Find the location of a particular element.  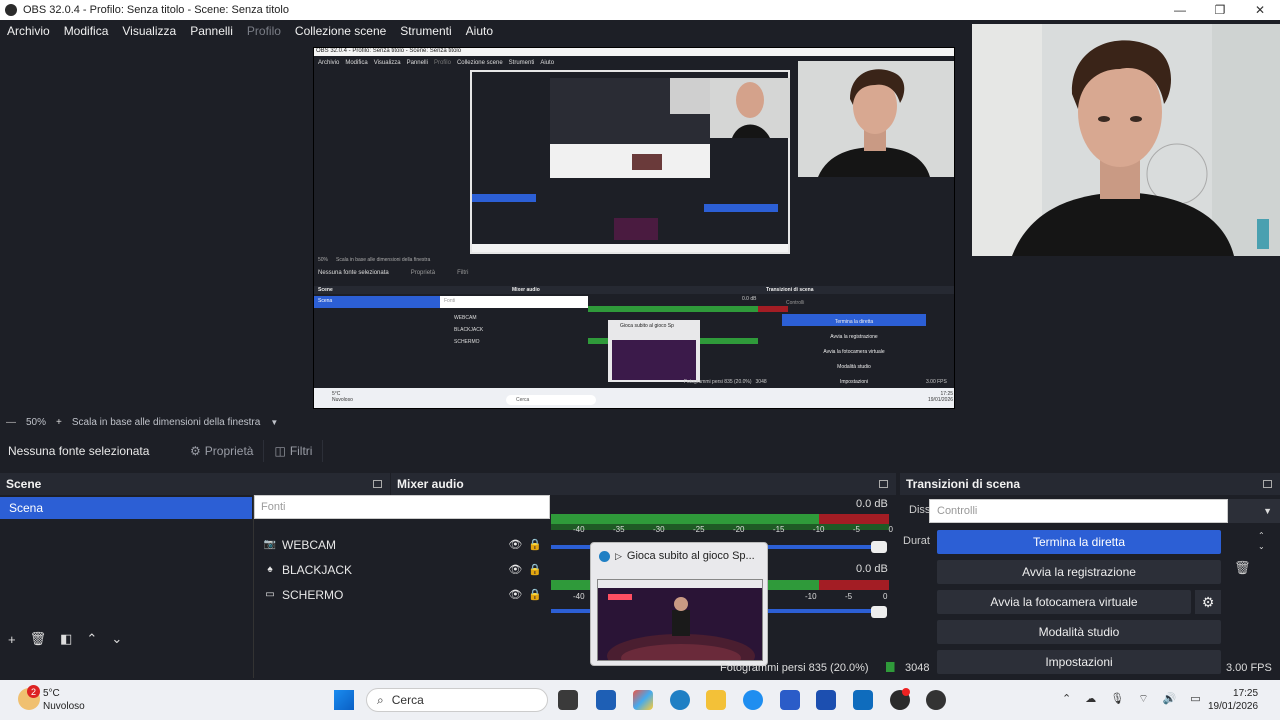

channel-2-meter-red is located at coordinates (854, 585).